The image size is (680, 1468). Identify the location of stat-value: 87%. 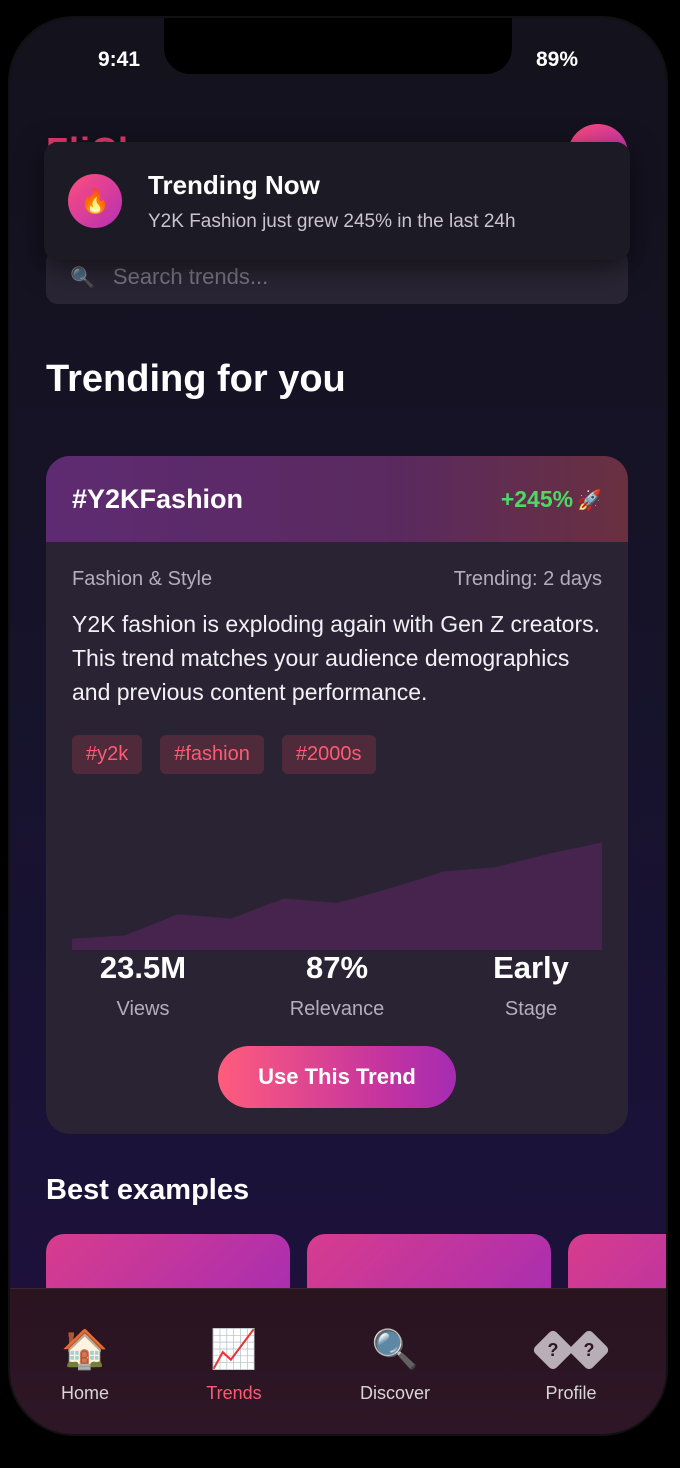
(337, 967).